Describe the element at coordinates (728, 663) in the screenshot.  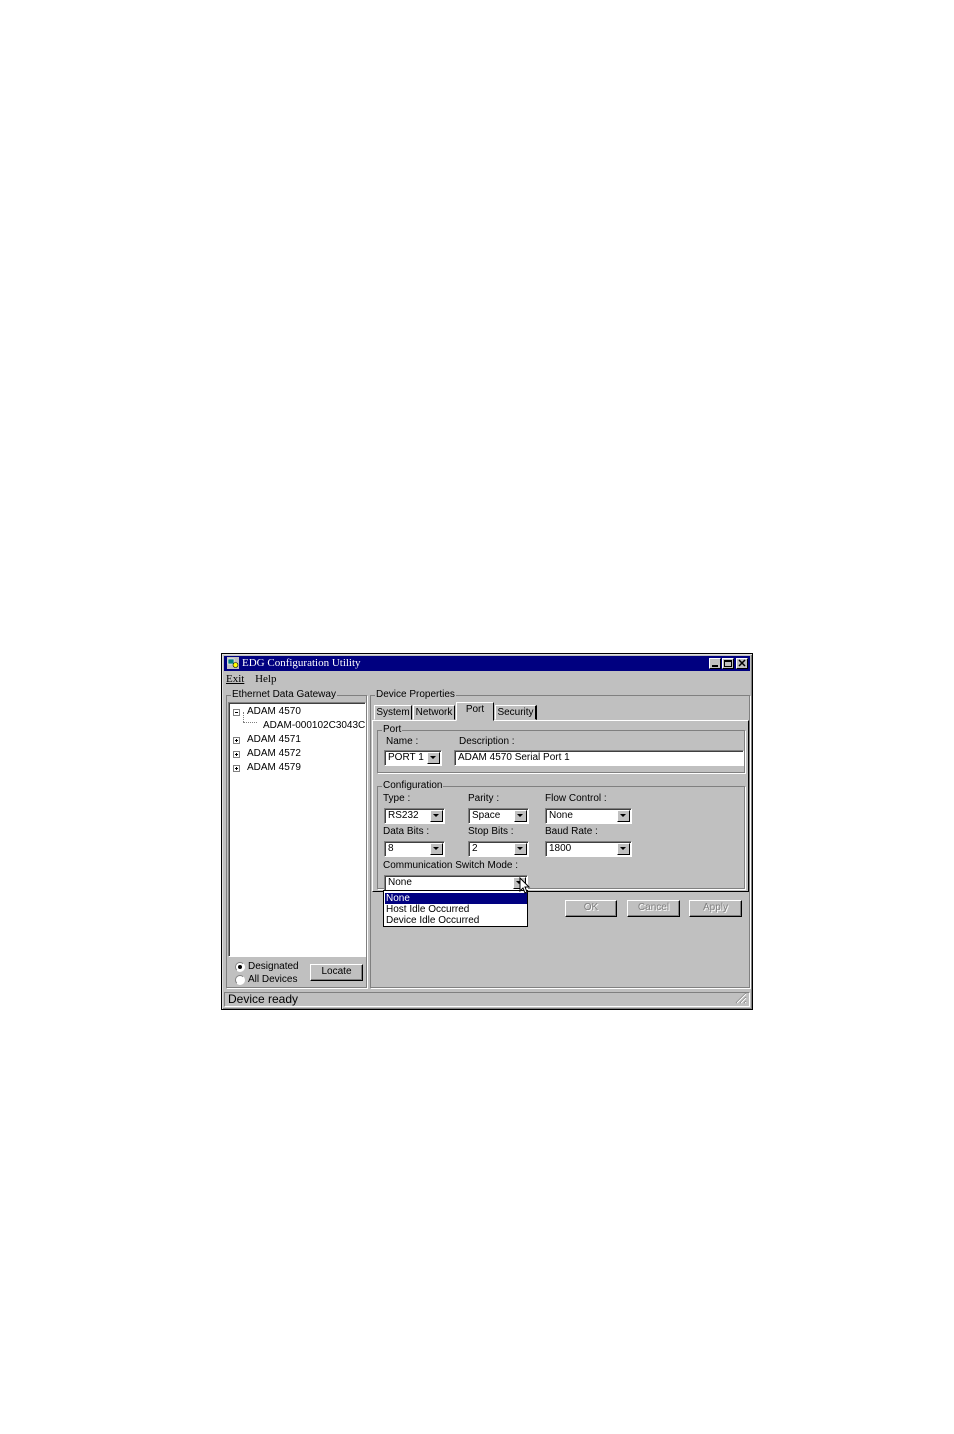
I see `maximize-icon` at that location.